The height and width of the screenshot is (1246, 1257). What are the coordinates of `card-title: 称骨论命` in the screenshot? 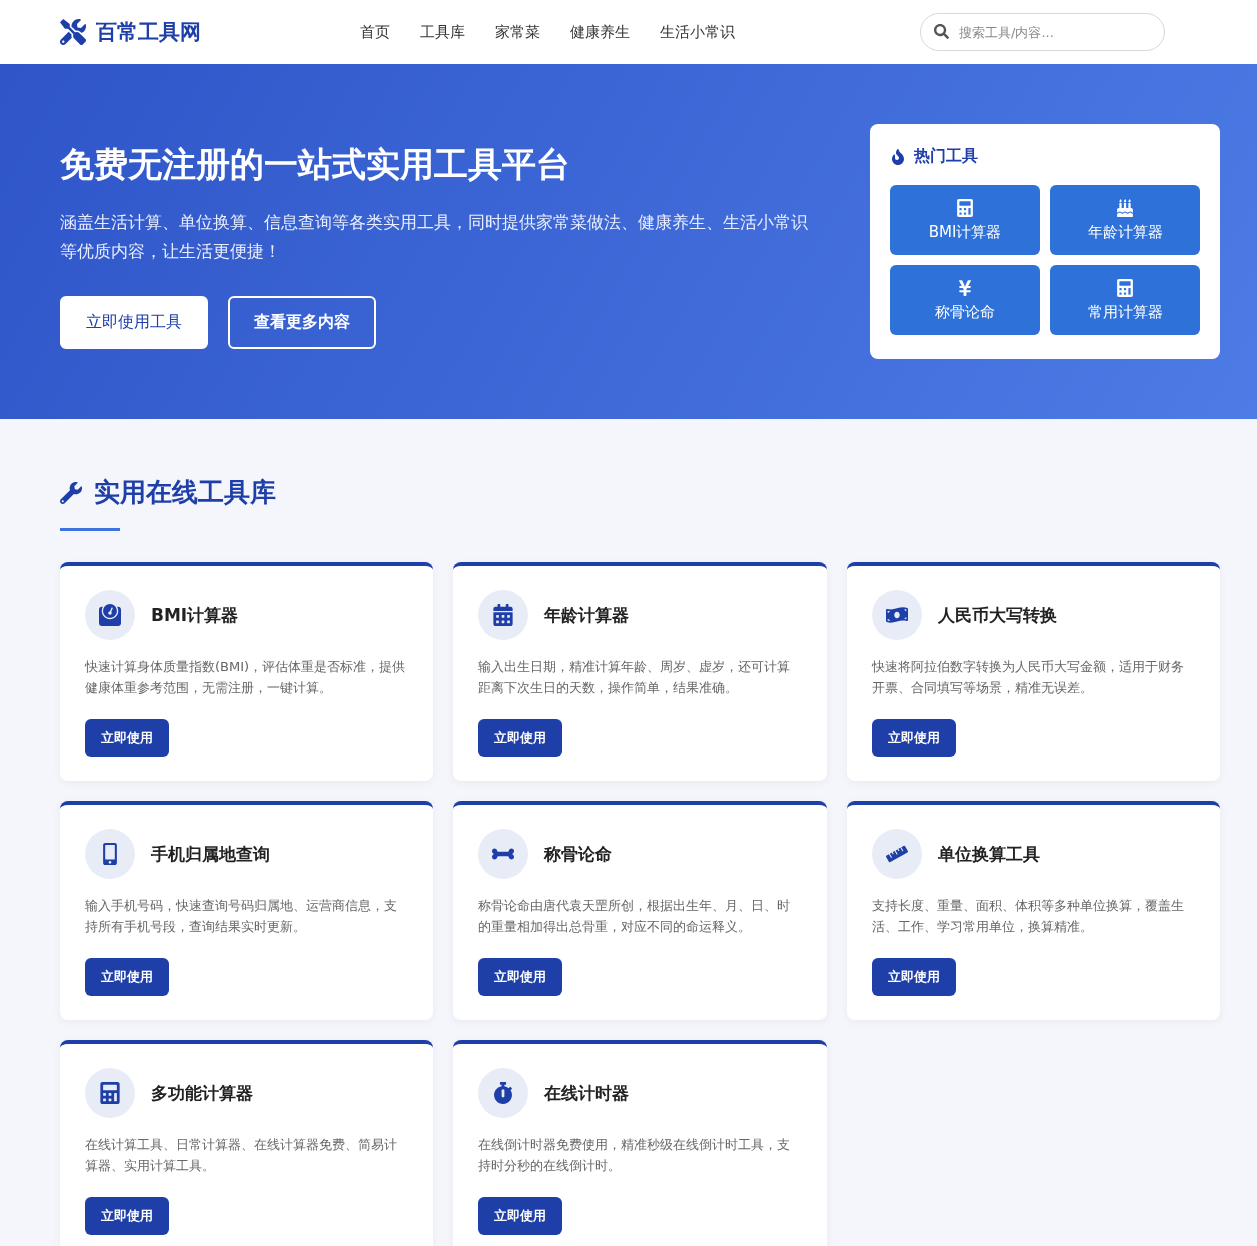 It's located at (578, 854).